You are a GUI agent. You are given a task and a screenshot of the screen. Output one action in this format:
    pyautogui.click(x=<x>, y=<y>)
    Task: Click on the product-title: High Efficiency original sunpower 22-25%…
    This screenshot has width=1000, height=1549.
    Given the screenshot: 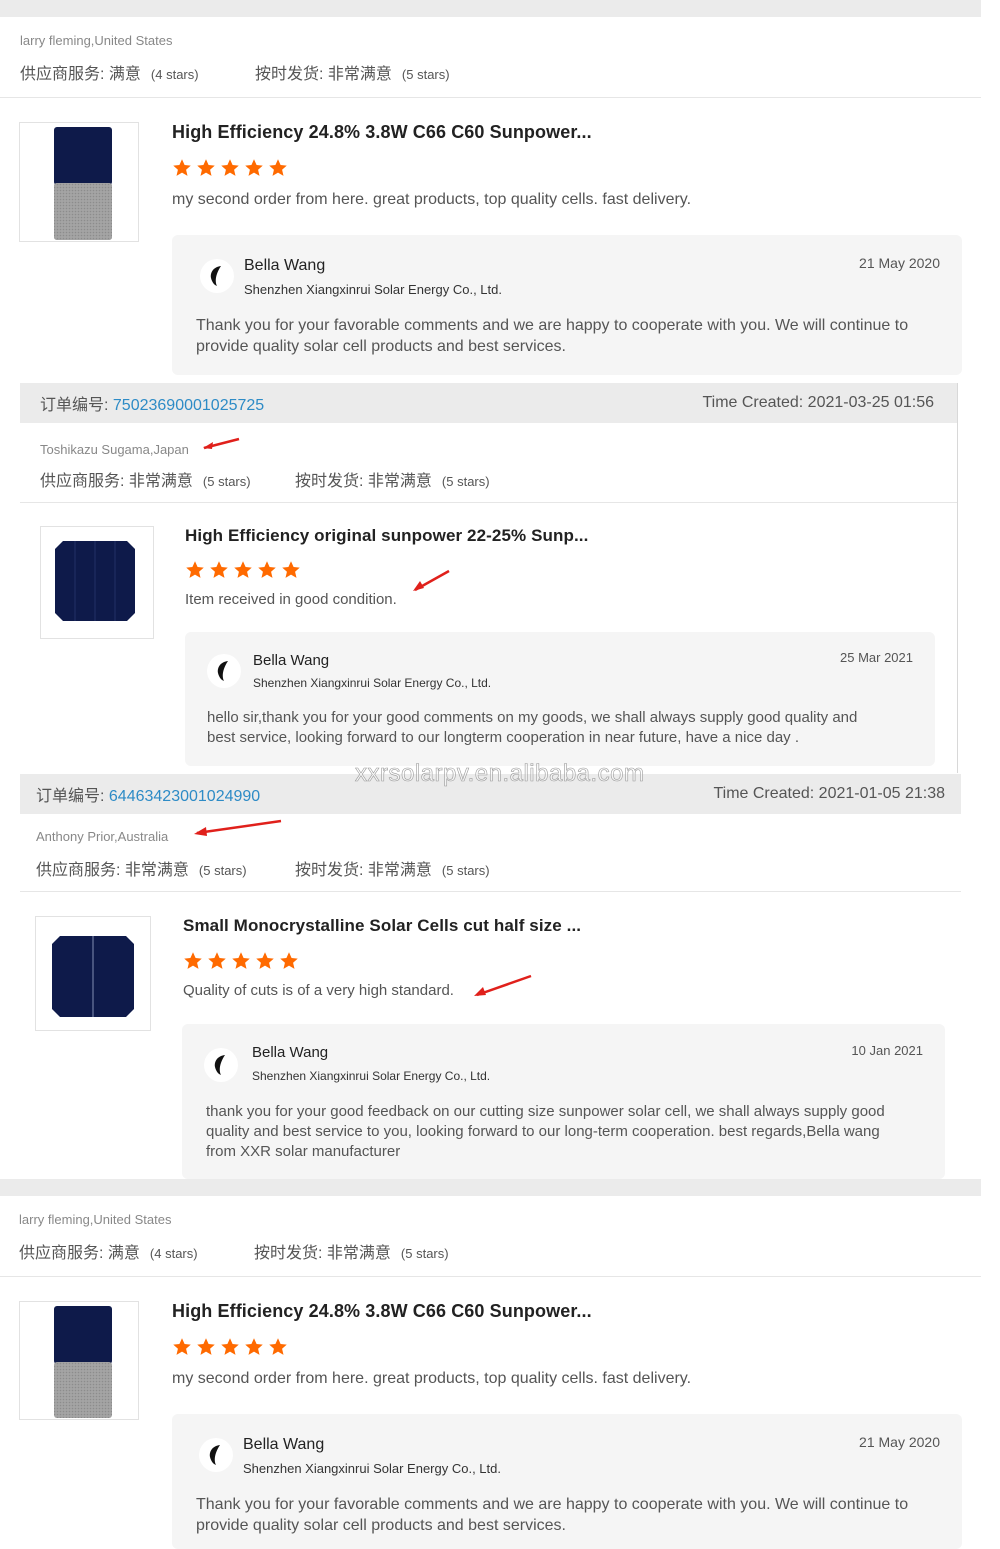 What is the action you would take?
    pyautogui.click(x=386, y=536)
    